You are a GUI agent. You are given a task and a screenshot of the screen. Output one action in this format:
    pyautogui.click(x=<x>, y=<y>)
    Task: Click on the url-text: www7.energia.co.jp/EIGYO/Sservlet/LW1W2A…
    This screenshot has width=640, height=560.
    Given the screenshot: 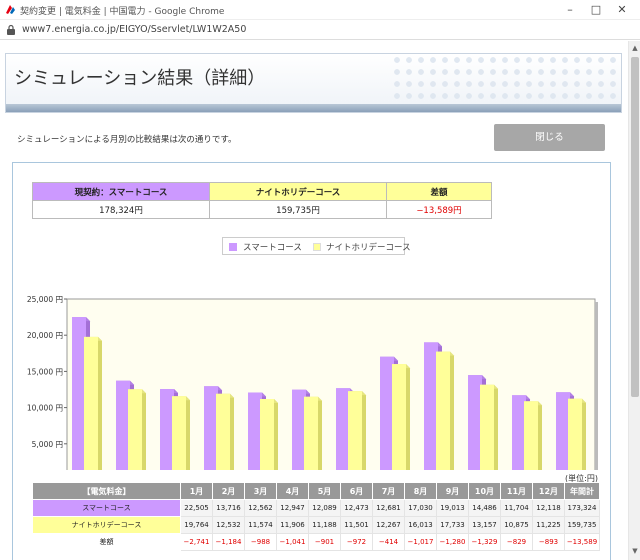 What is the action you would take?
    pyautogui.click(x=134, y=29)
    